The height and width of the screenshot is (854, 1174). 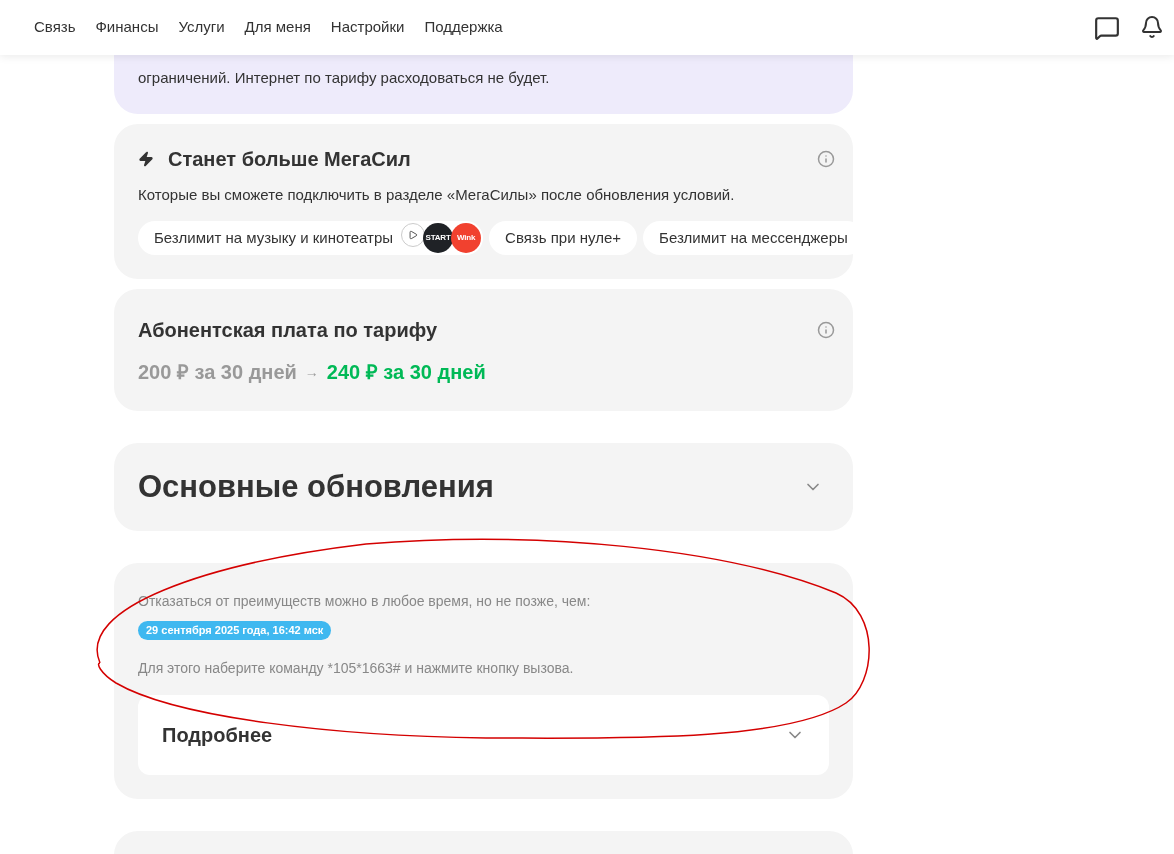 What do you see at coordinates (311, 372) in the screenshot?
I see `arrow-text: →` at bounding box center [311, 372].